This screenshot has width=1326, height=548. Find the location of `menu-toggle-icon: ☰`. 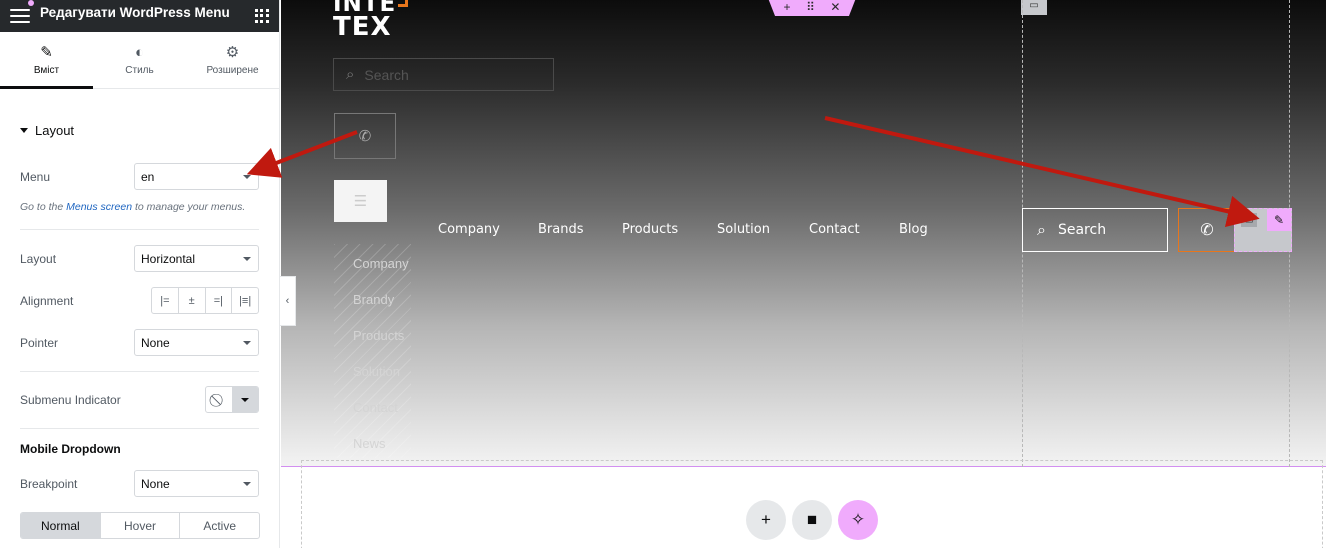

menu-toggle-icon: ☰ is located at coordinates (360, 201).